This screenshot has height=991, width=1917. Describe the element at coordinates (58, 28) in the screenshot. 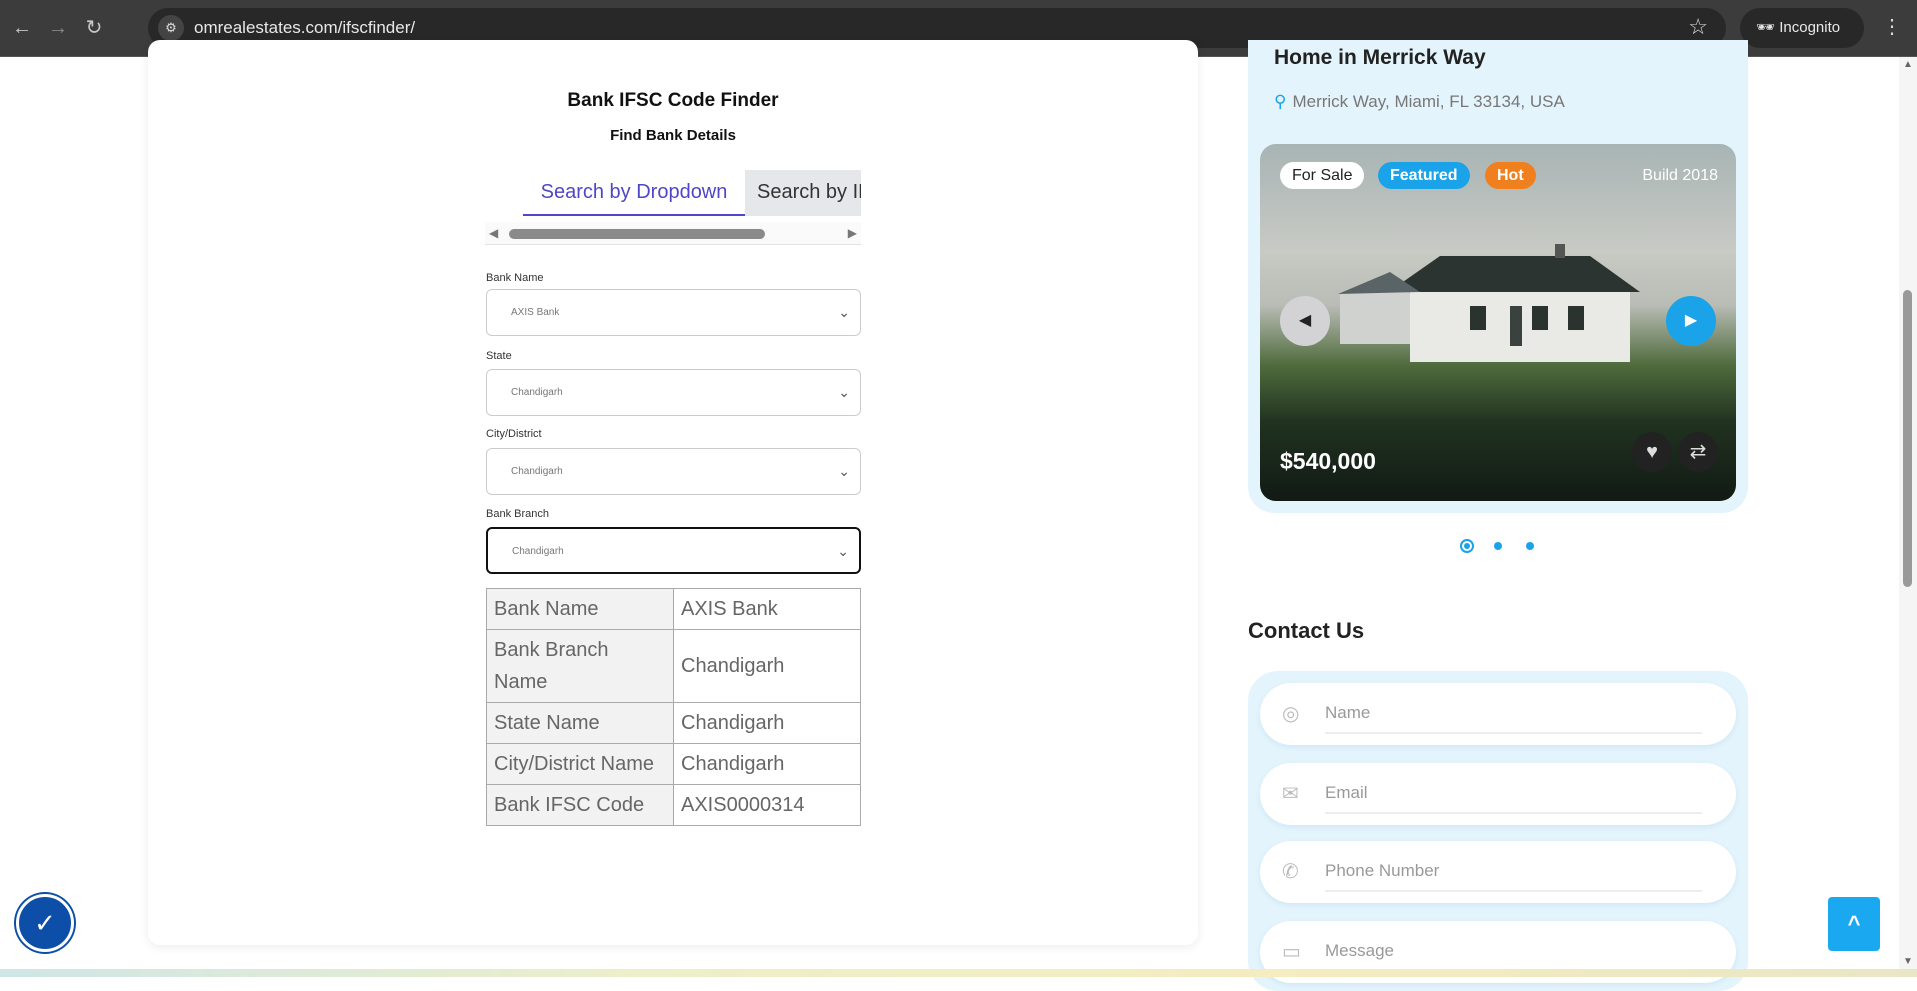

I see `forward-icon: →` at that location.